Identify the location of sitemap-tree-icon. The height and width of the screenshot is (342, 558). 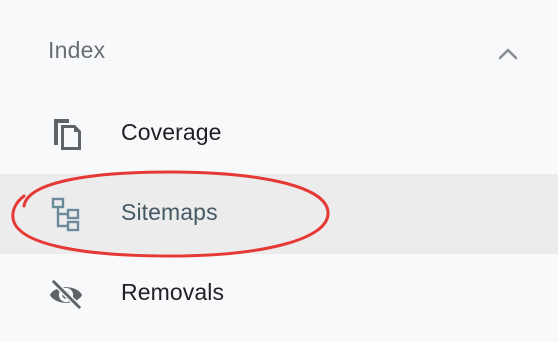
(66, 214).